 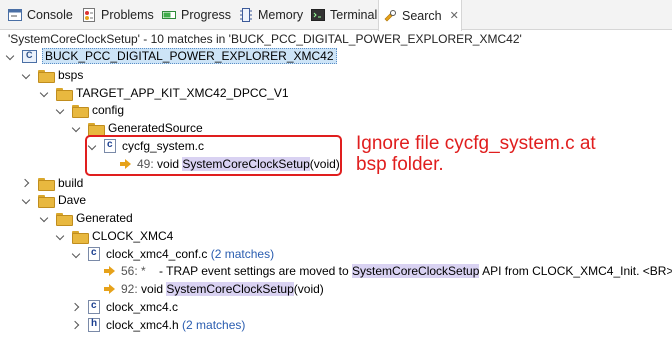 I want to click on file-label: clock_xmc4.h, so click(x=142, y=325).